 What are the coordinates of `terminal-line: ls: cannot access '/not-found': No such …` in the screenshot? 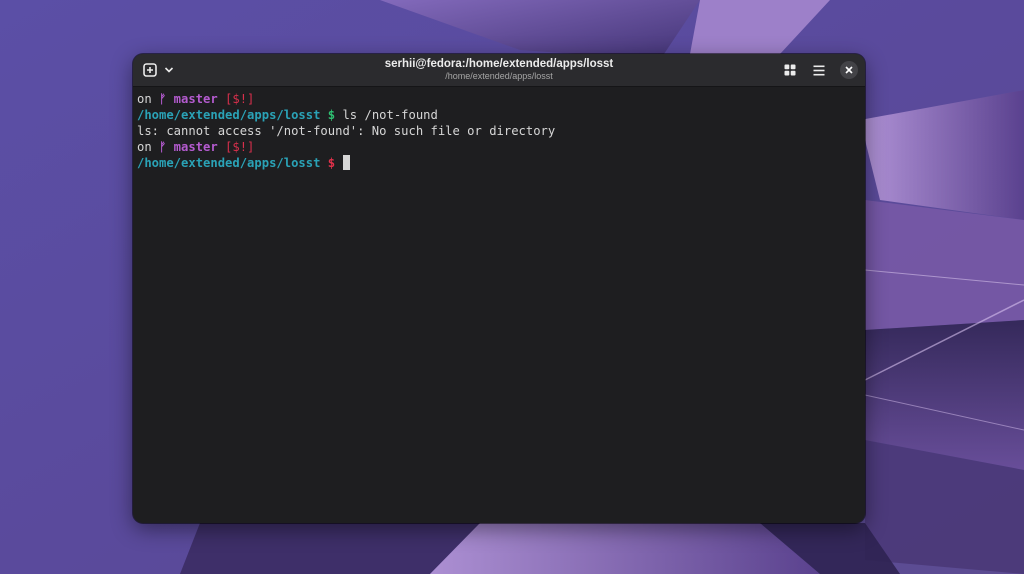 It's located at (497, 131).